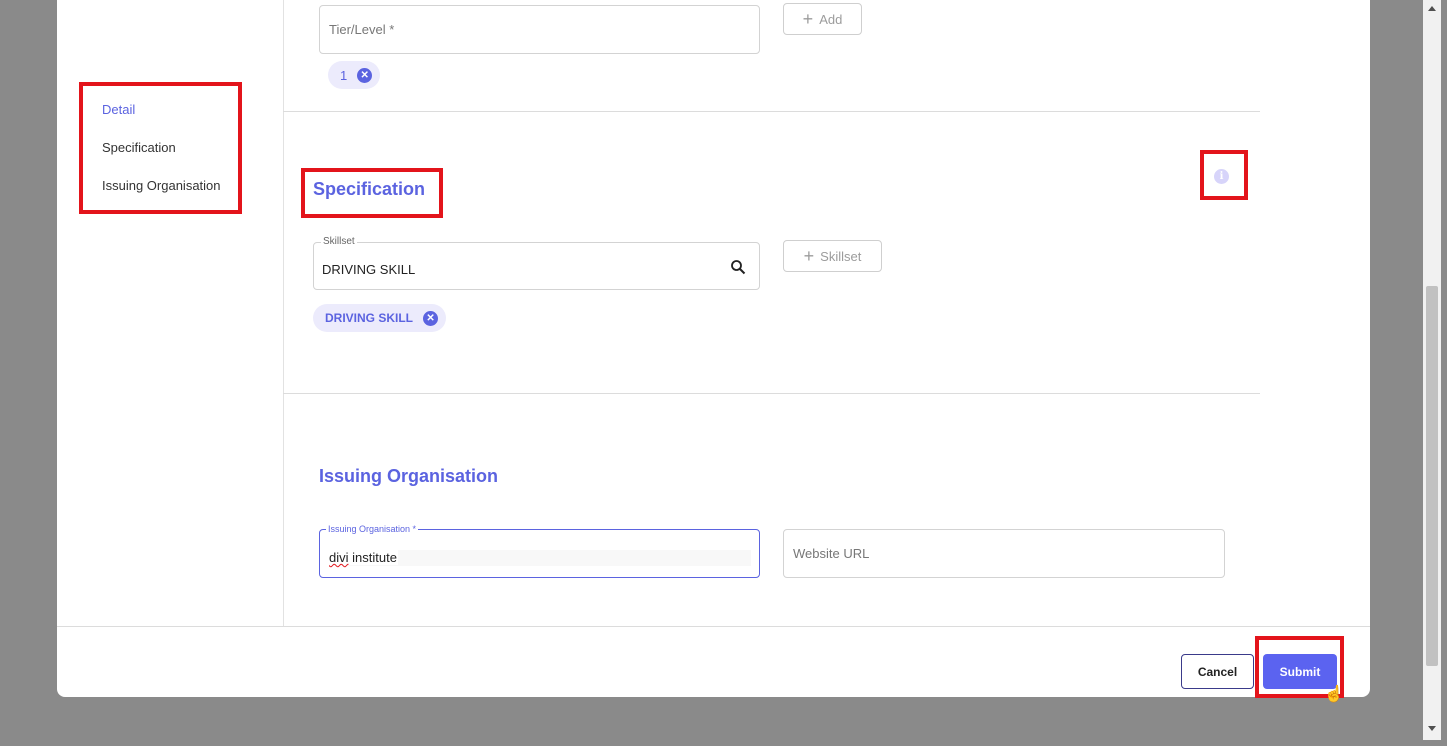 This screenshot has width=1447, height=746. What do you see at coordinates (1432, 476) in the screenshot?
I see `scroll-thumb` at bounding box center [1432, 476].